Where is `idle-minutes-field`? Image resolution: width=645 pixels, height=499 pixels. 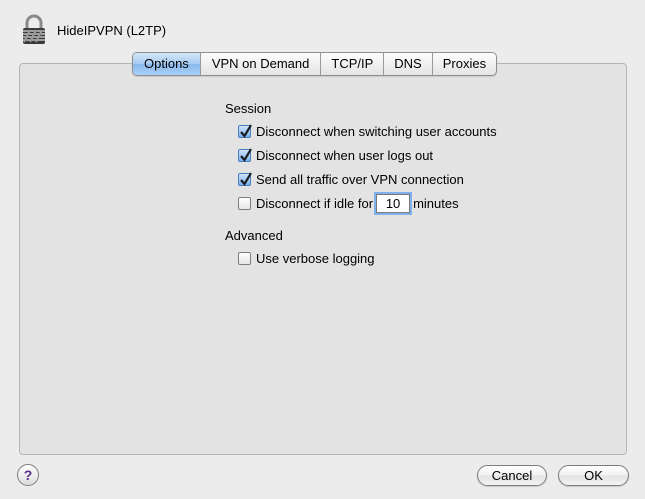 idle-minutes-field is located at coordinates (393, 203).